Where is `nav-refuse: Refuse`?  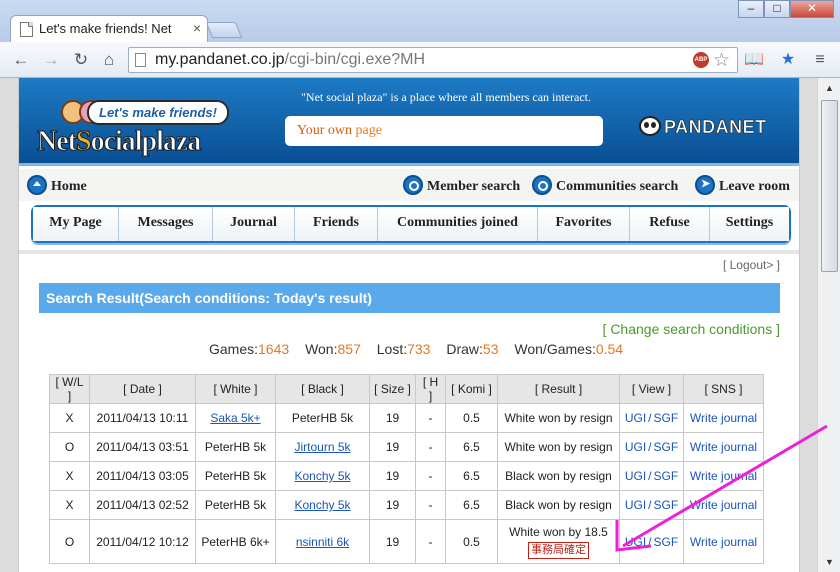 nav-refuse: Refuse is located at coordinates (670, 224).